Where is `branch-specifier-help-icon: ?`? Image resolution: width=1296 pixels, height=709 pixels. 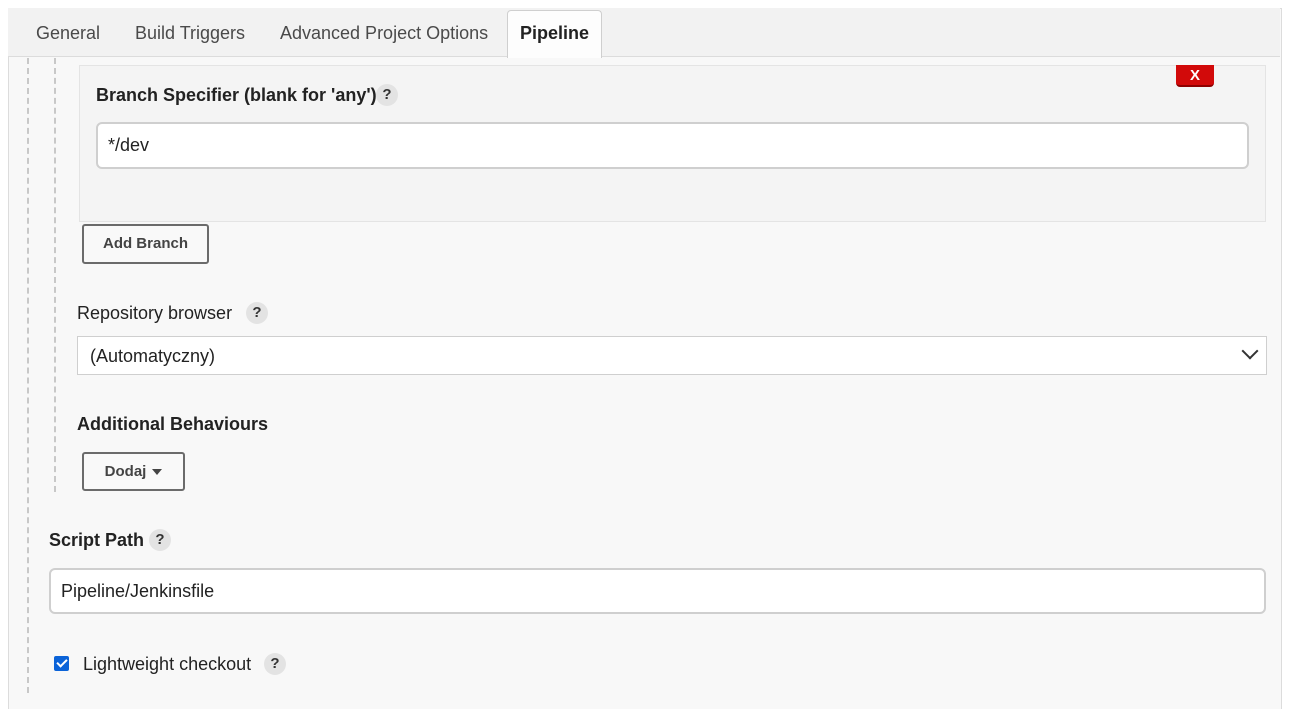 branch-specifier-help-icon: ? is located at coordinates (387, 95).